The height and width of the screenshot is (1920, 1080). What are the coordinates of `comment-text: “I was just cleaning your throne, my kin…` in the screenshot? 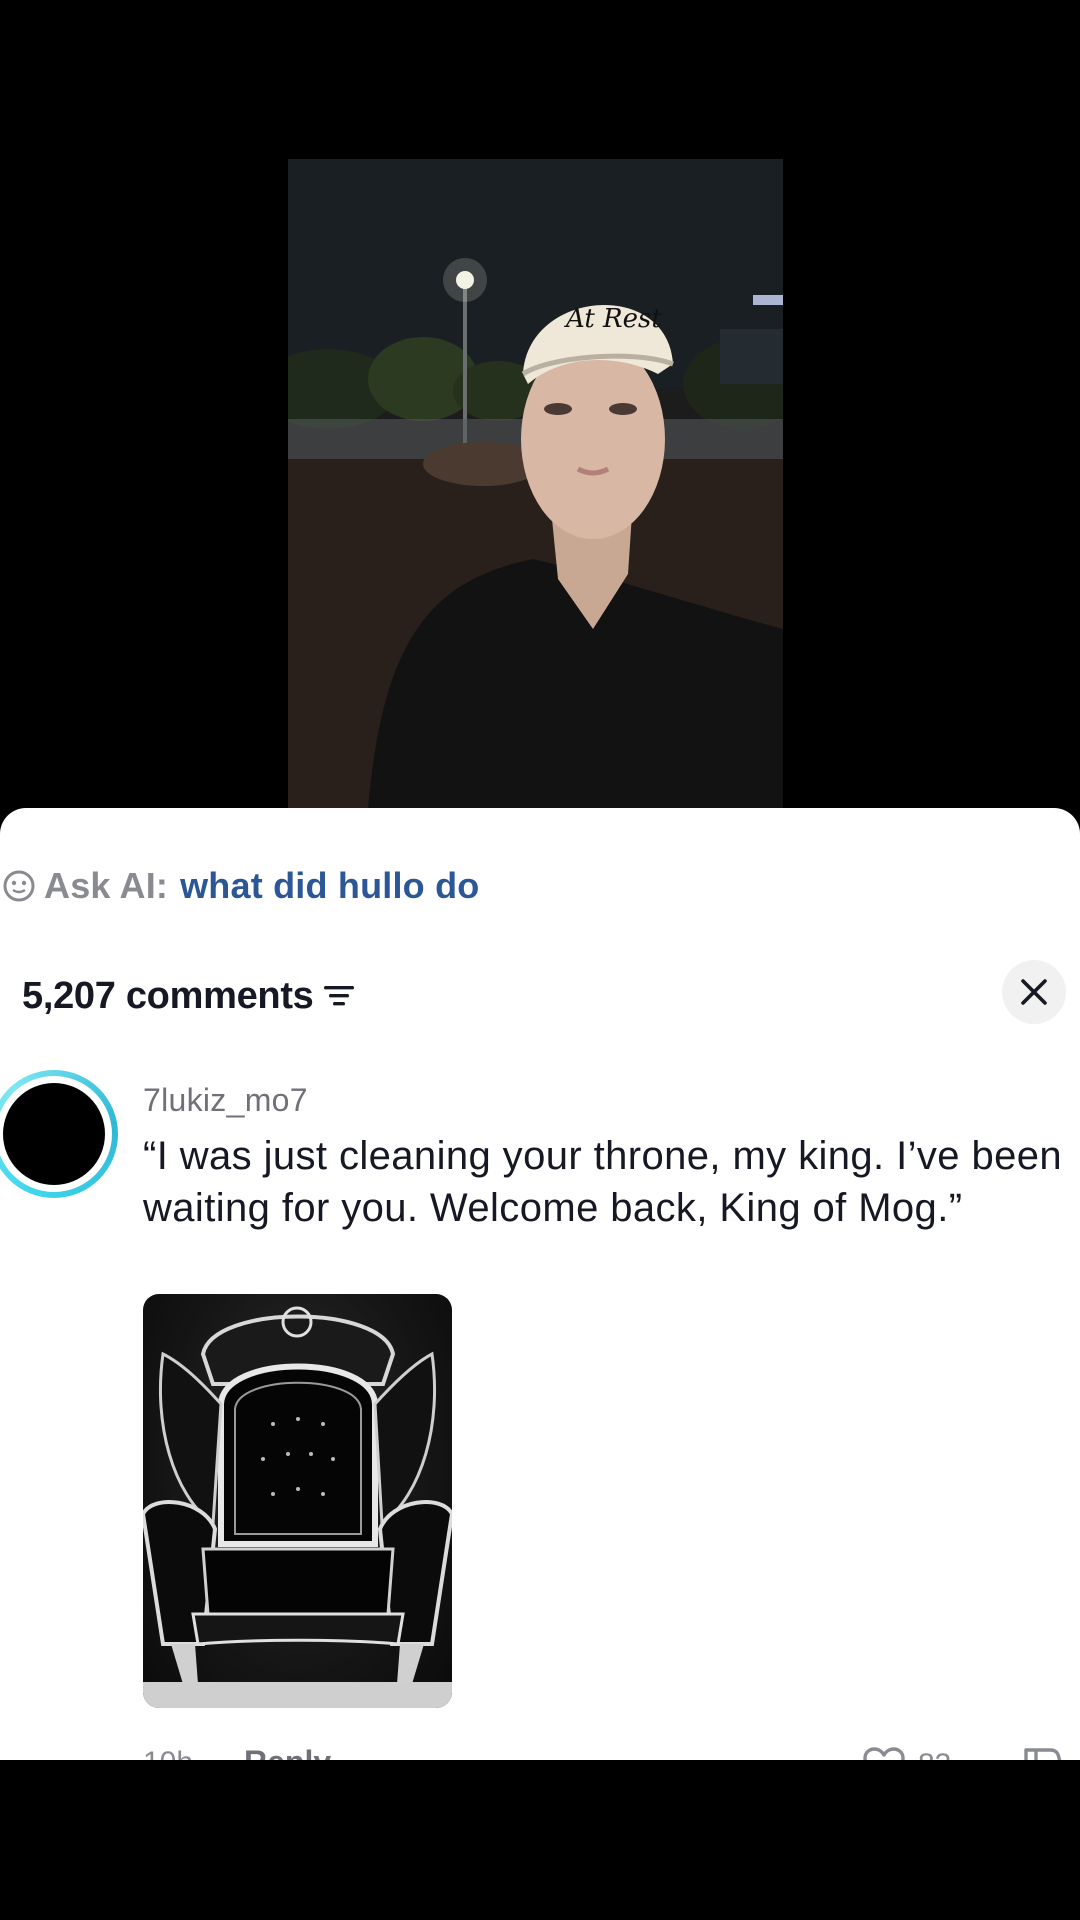 It's located at (603, 1182).